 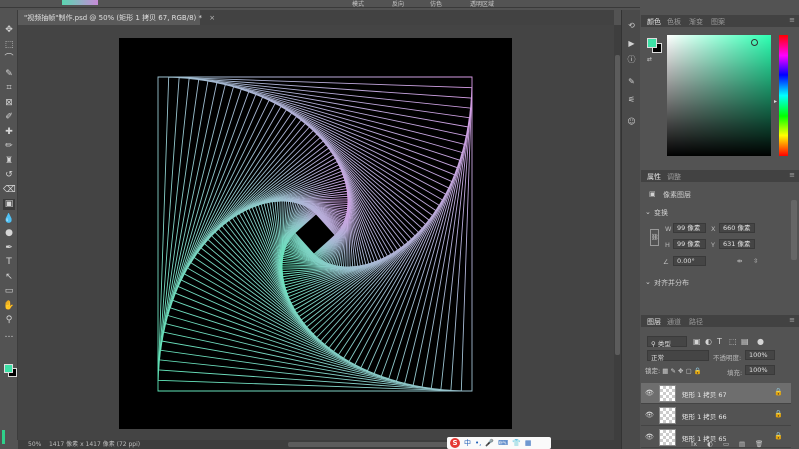 I want to click on marquee-icon: ⬚, so click(x=9, y=45).